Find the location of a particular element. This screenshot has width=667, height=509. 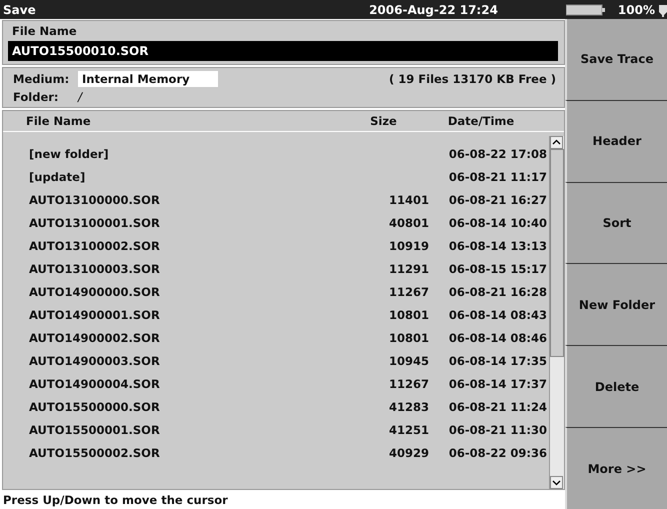

scrollbar-thumb is located at coordinates (557, 253).